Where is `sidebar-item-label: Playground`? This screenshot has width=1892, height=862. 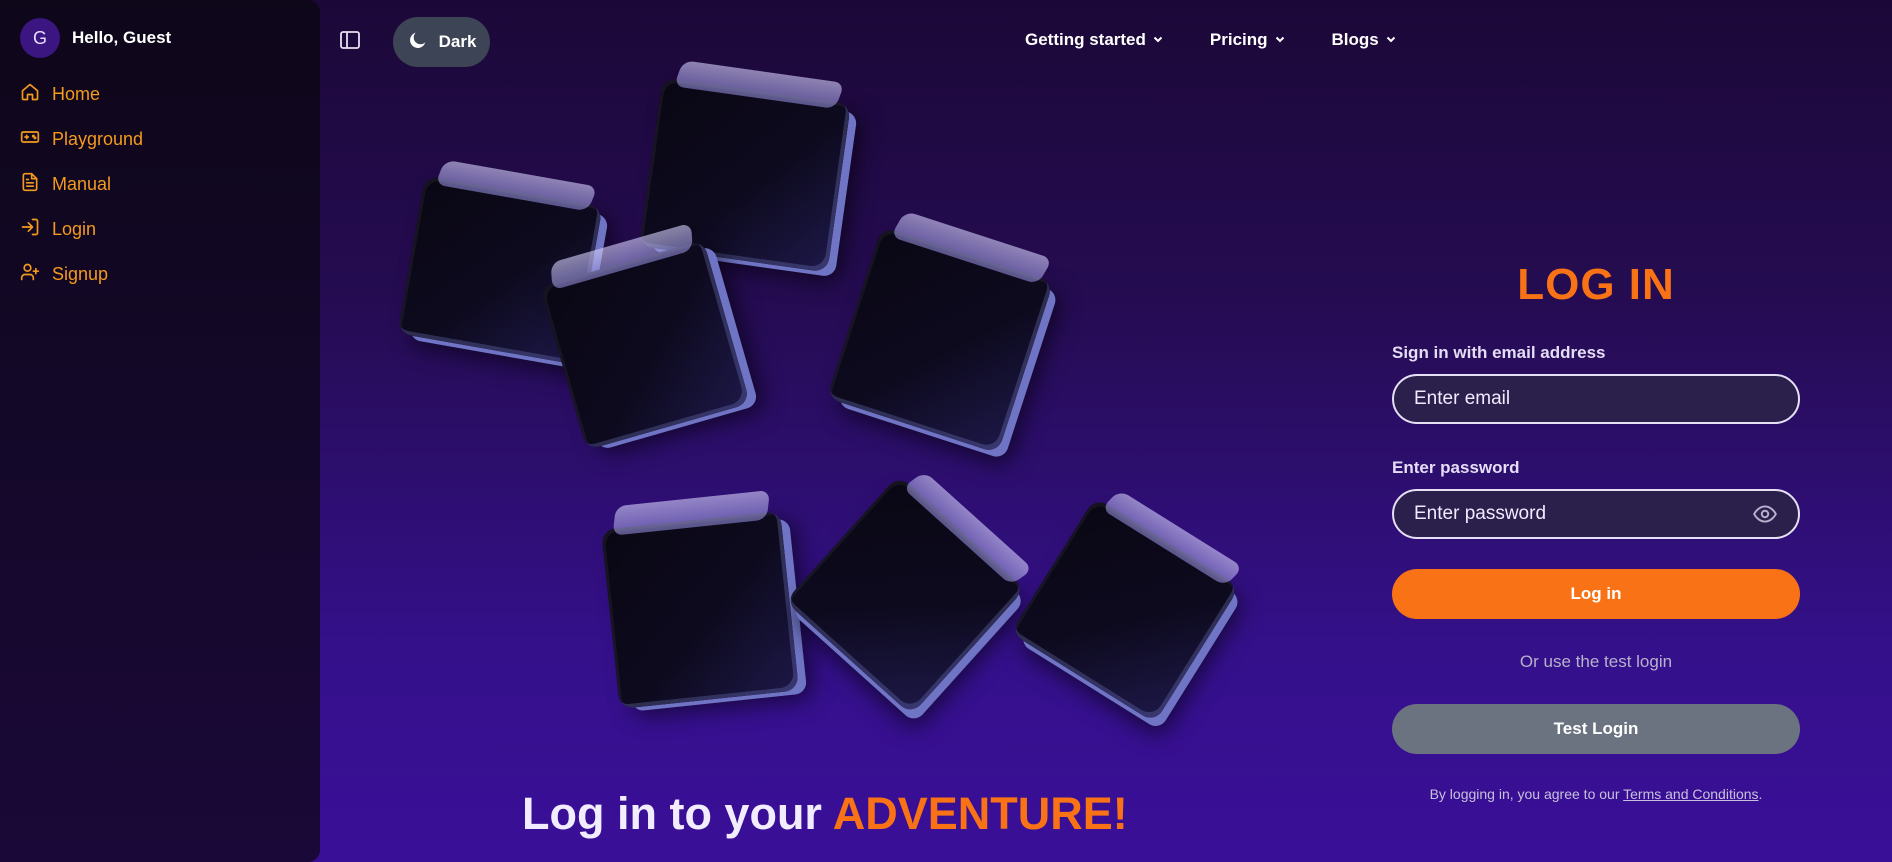
sidebar-item-label: Playground is located at coordinates (98, 139).